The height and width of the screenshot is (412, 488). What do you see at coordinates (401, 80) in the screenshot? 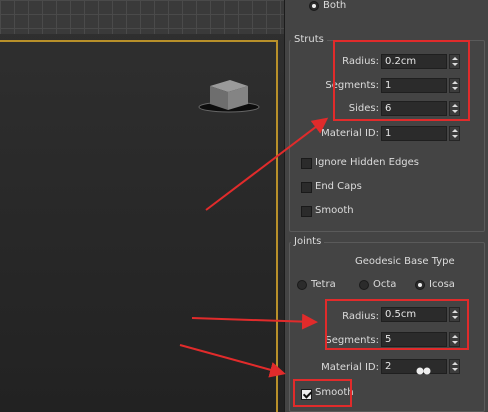
I see `struts-highlight-box` at bounding box center [401, 80].